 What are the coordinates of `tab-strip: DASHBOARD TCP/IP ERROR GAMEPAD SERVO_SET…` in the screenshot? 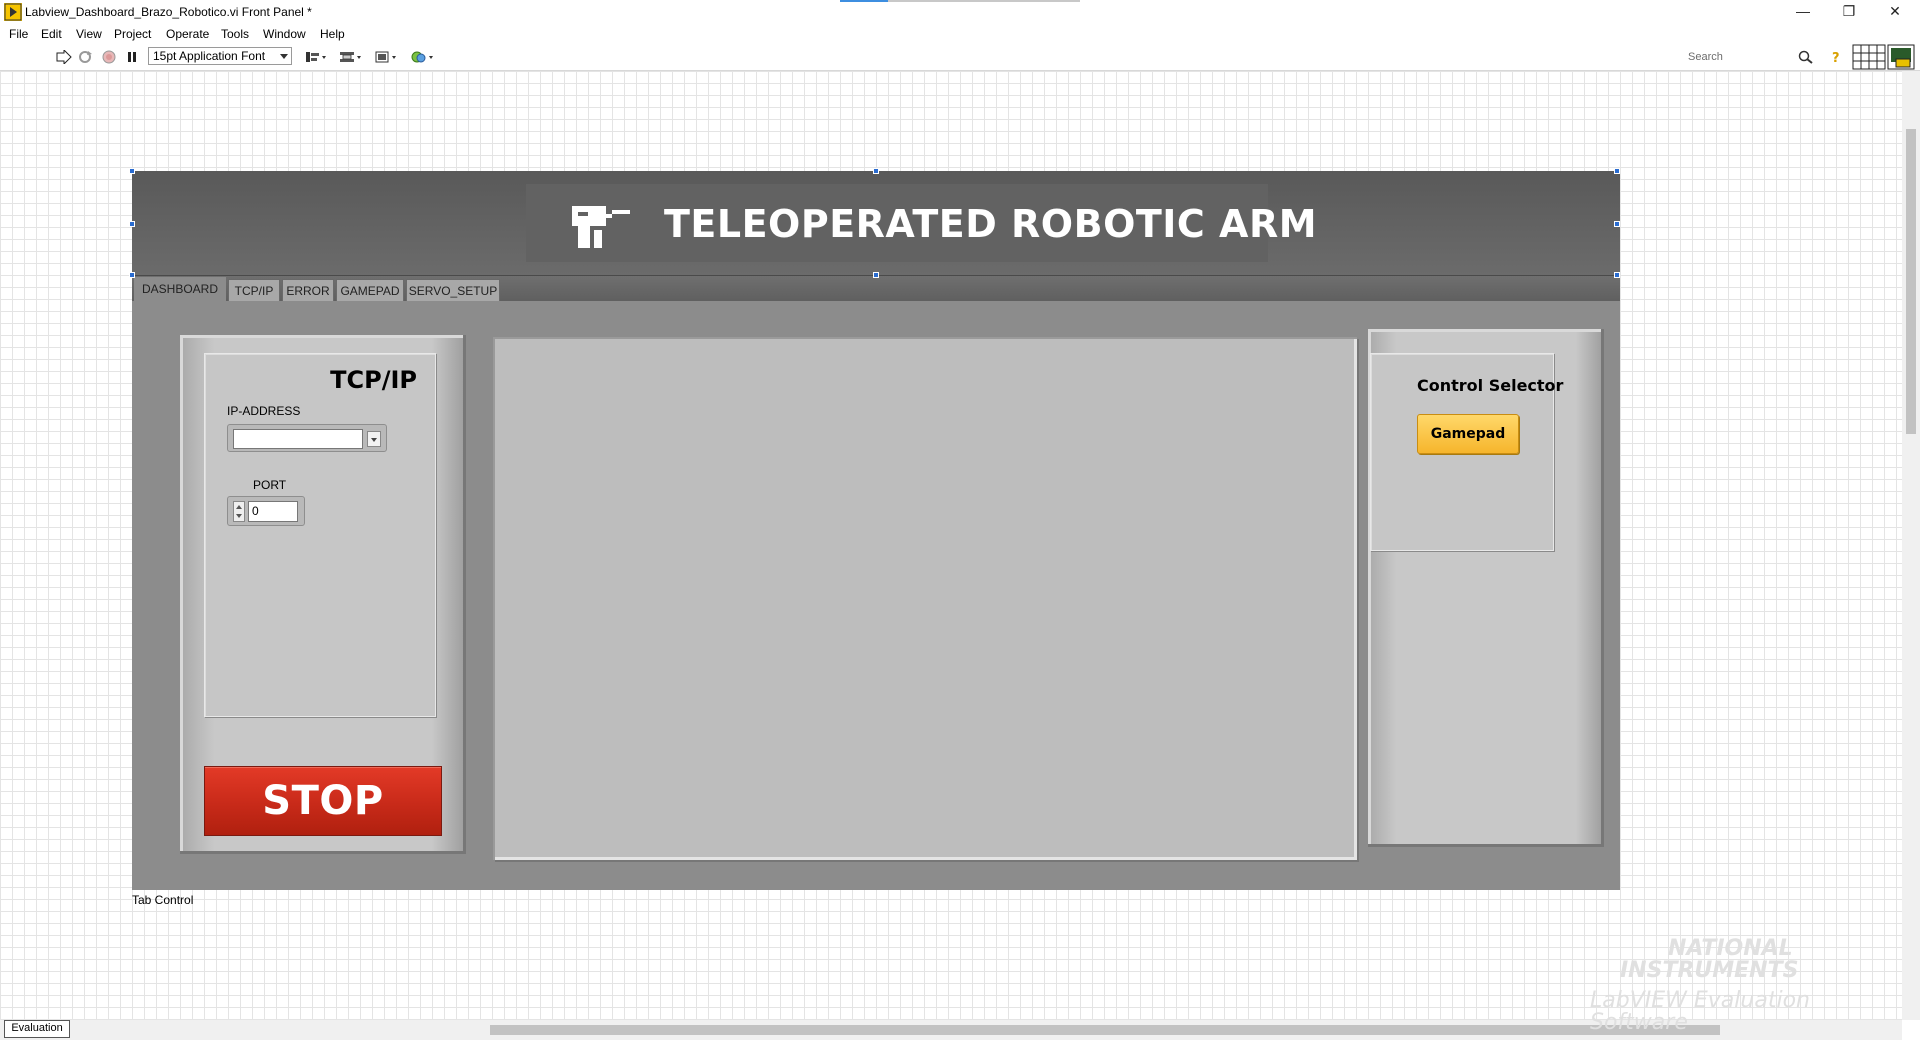 It's located at (876, 288).